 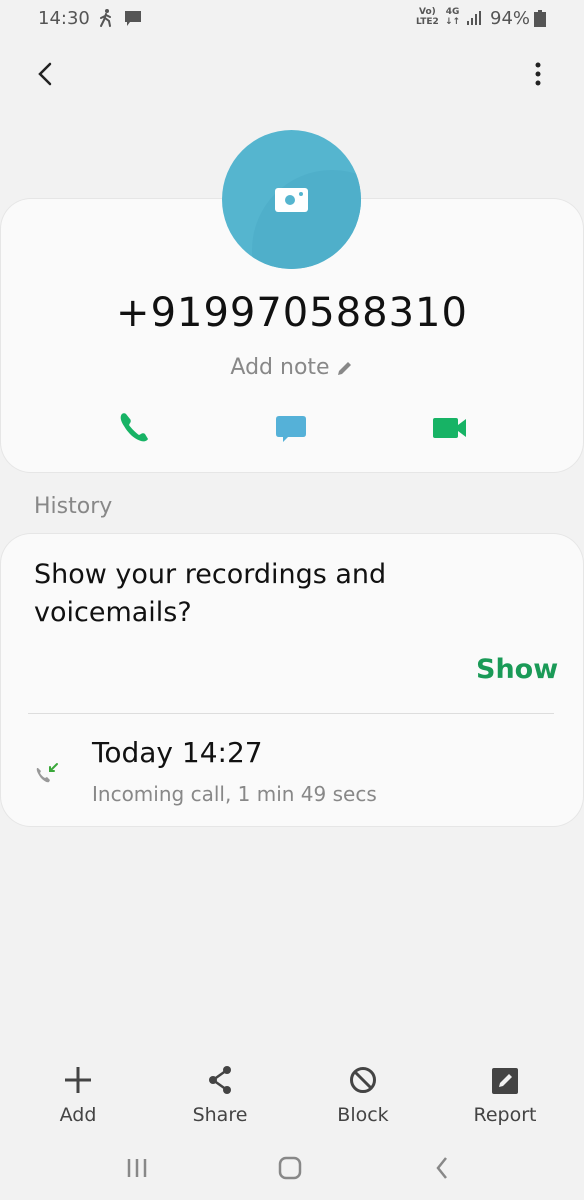 I want to click on phone-number: +919970588310, so click(x=292, y=313).